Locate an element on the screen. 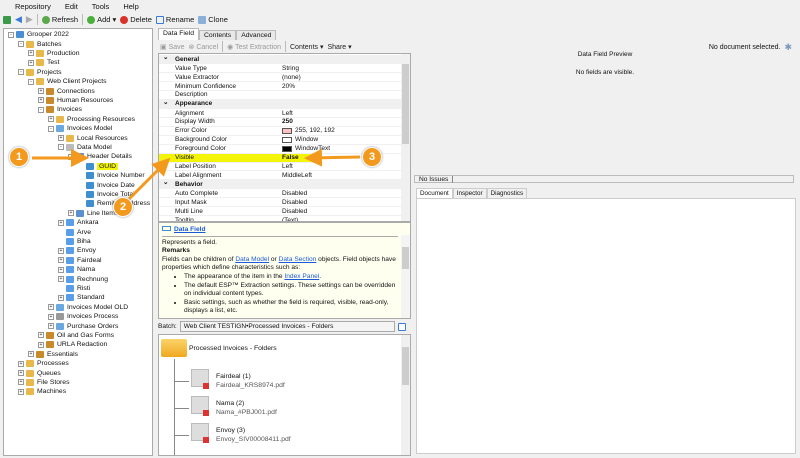 This screenshot has height=458, width=800. annotation-badge-1: 1 is located at coordinates (19, 157).